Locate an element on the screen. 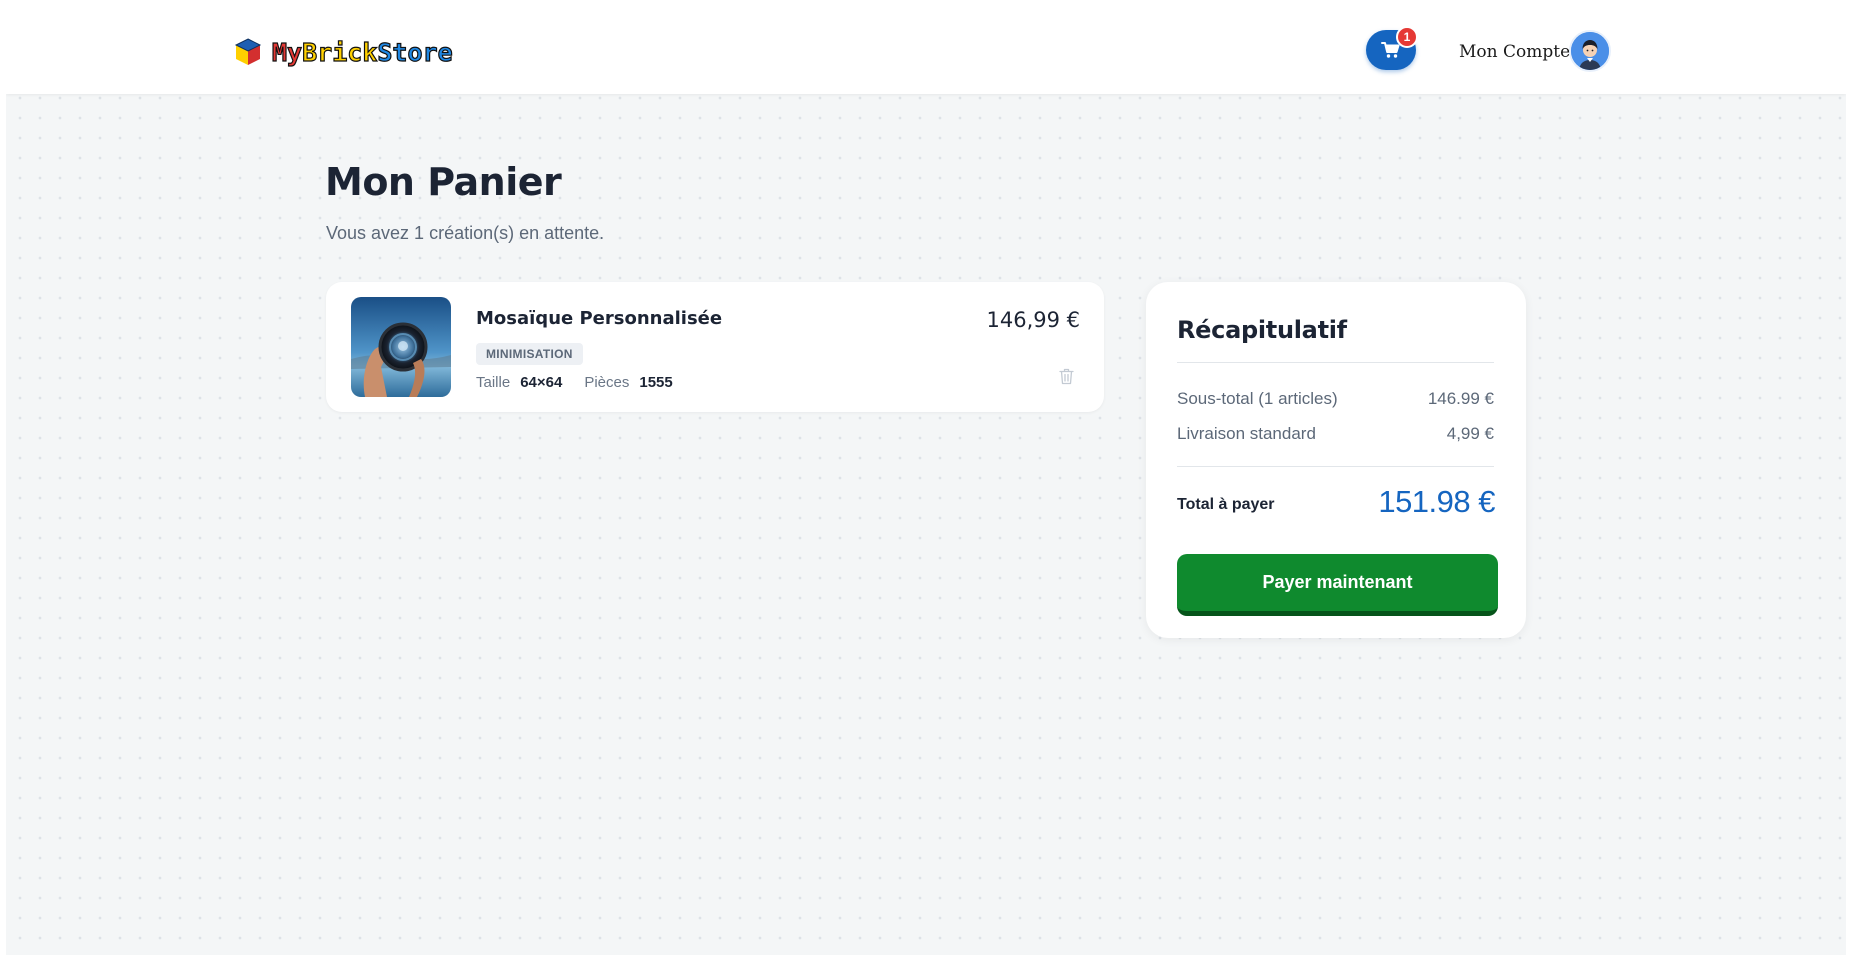 The width and height of the screenshot is (1852, 955). item-specs: Taille 64×64 Pièces 1555 is located at coordinates (574, 382).